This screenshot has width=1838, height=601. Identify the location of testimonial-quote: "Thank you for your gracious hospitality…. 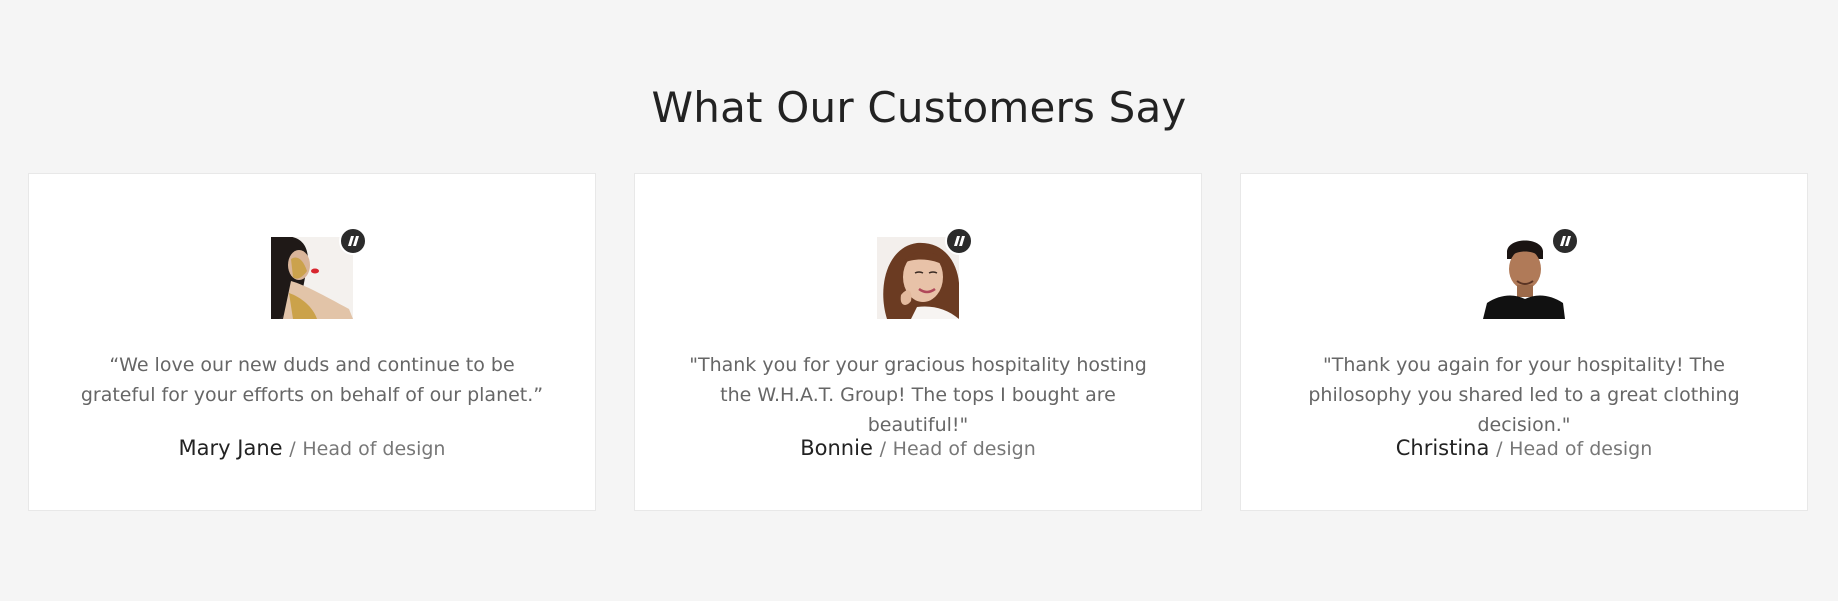
(918, 395).